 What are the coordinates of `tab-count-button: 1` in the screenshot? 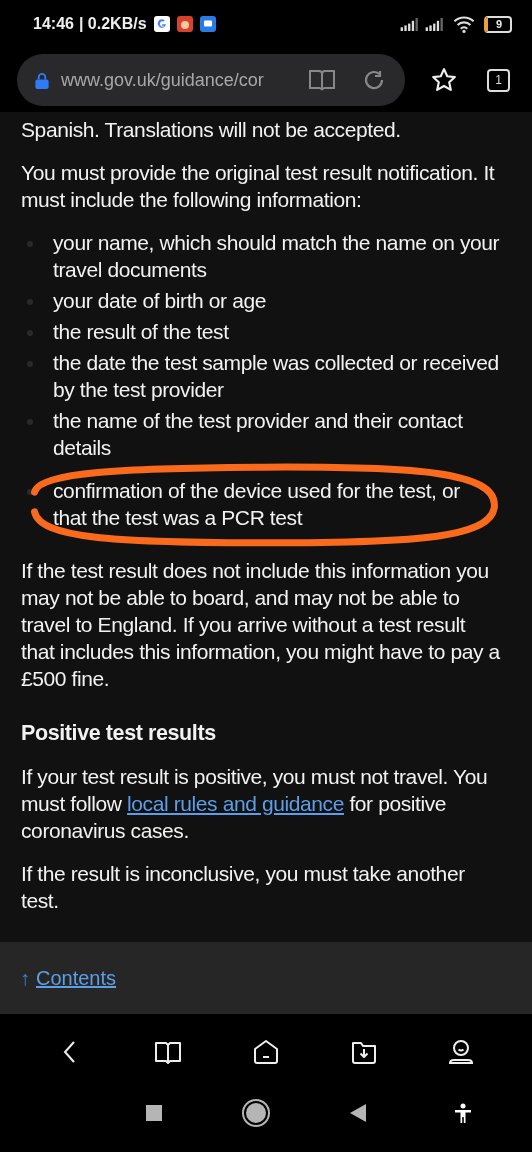 It's located at (498, 80).